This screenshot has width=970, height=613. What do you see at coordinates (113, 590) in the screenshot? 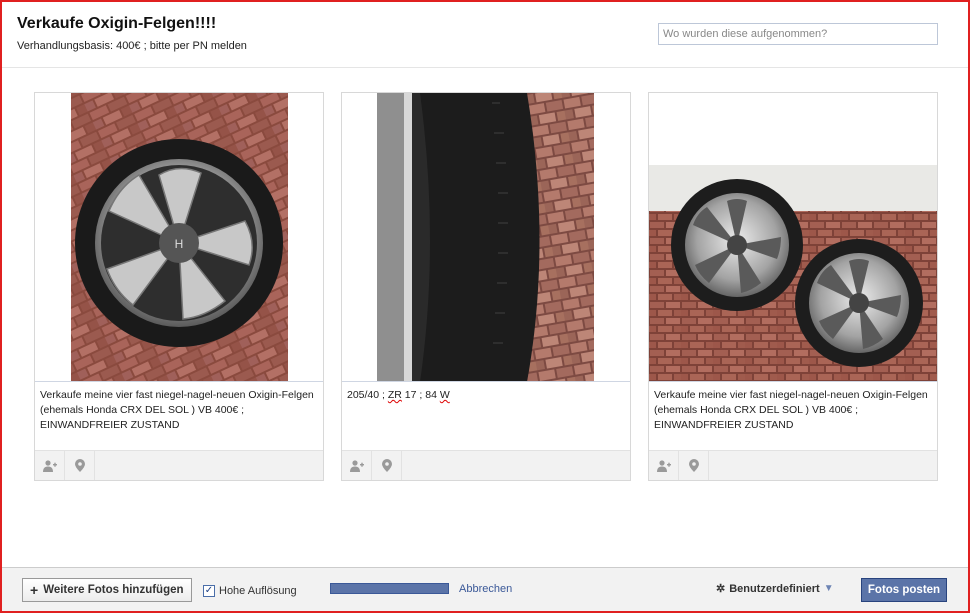
I see `add-more-photos-label: Weitere Fotos hinzufügen` at bounding box center [113, 590].